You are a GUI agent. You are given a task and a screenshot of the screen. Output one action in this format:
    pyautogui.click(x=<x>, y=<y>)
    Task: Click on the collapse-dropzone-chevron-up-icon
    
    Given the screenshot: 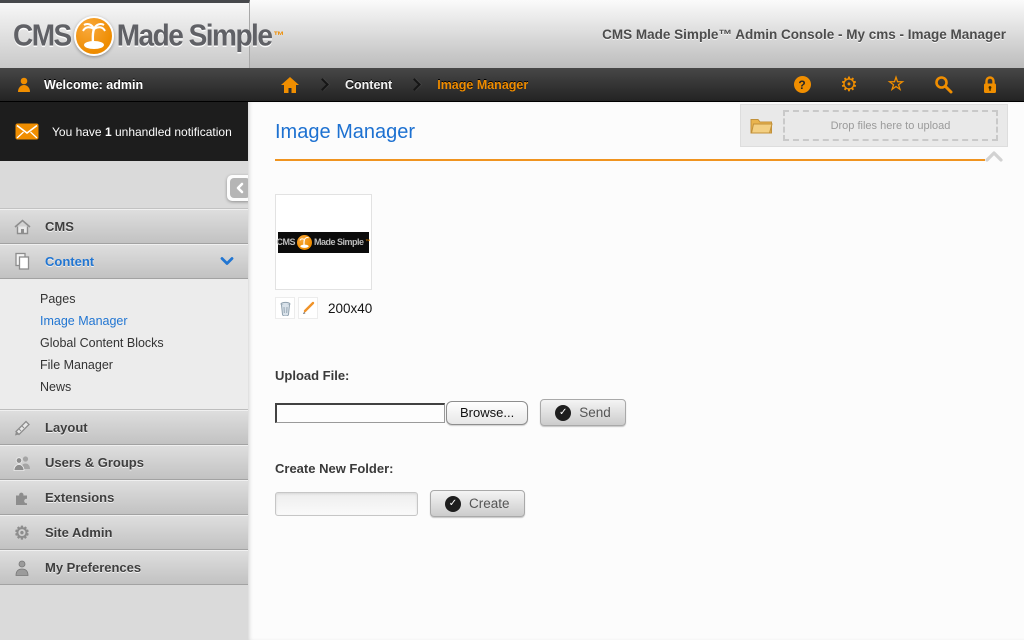 What is the action you would take?
    pyautogui.click(x=994, y=159)
    